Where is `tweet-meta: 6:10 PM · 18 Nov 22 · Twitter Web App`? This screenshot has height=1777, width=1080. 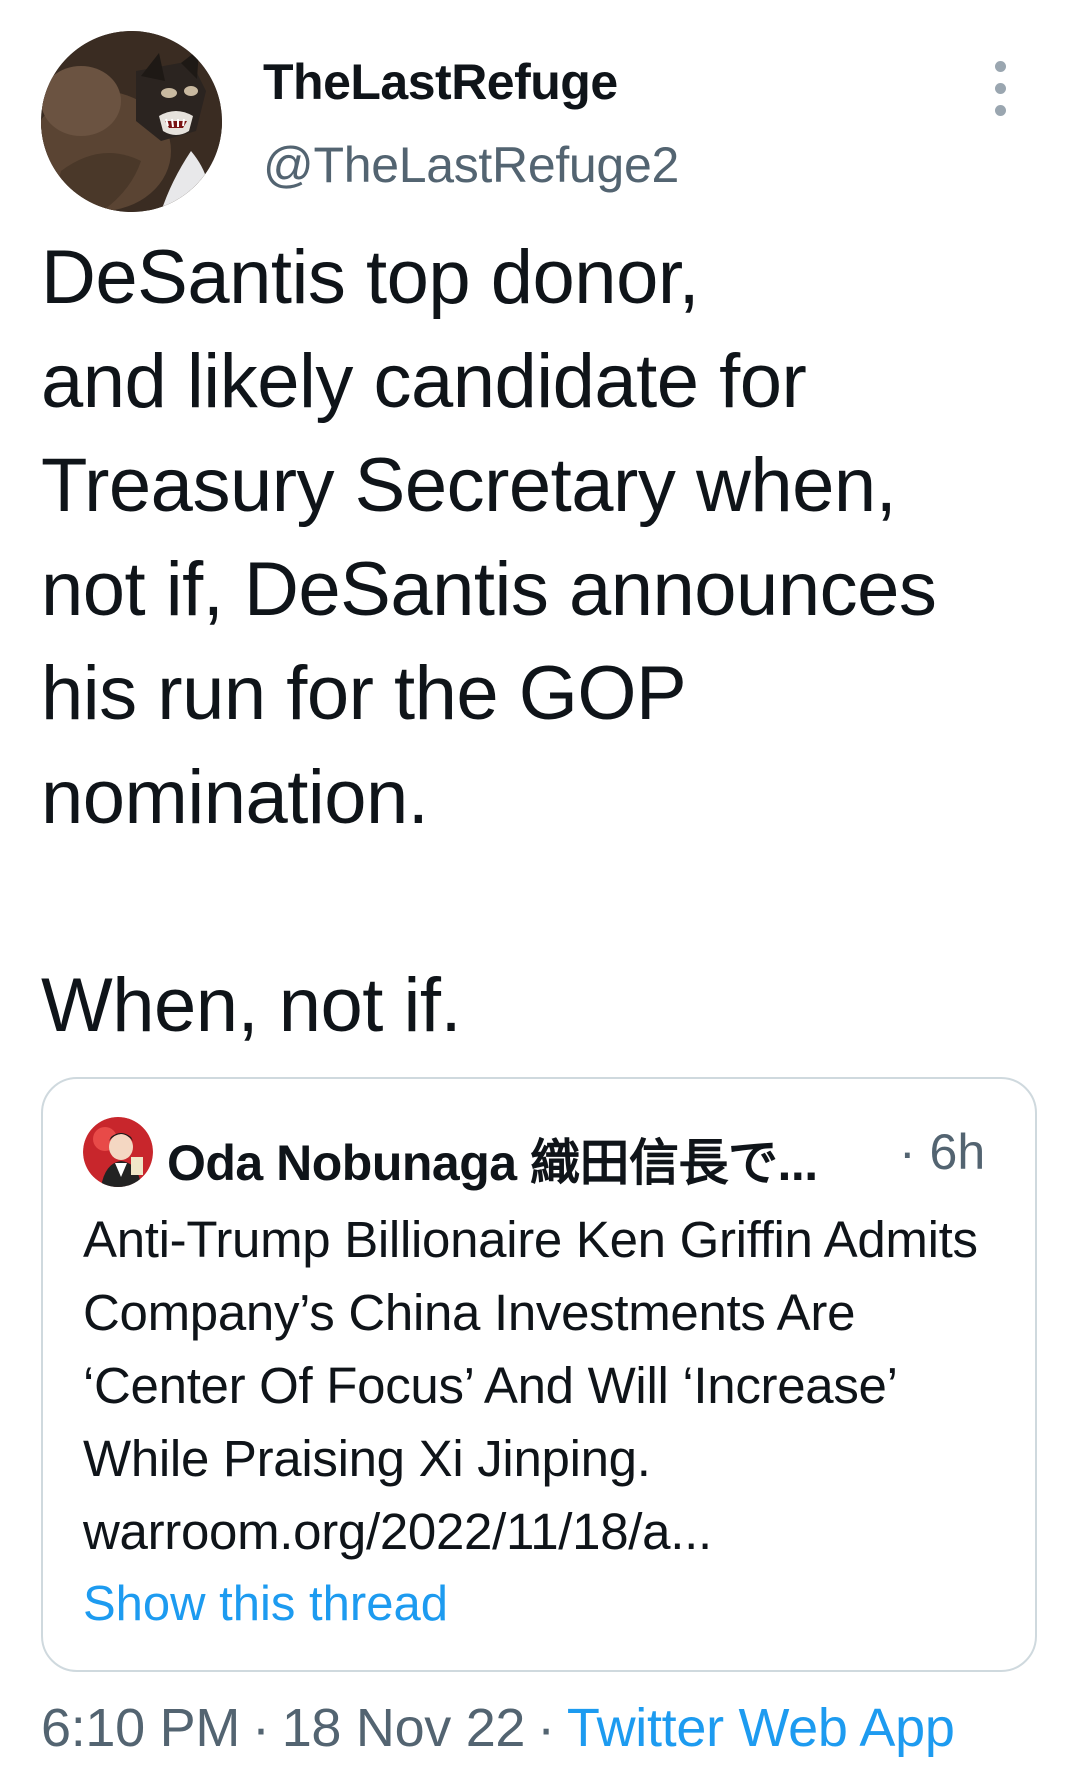 tweet-meta: 6:10 PM · 18 Nov 22 · Twitter Web App is located at coordinates (498, 1728).